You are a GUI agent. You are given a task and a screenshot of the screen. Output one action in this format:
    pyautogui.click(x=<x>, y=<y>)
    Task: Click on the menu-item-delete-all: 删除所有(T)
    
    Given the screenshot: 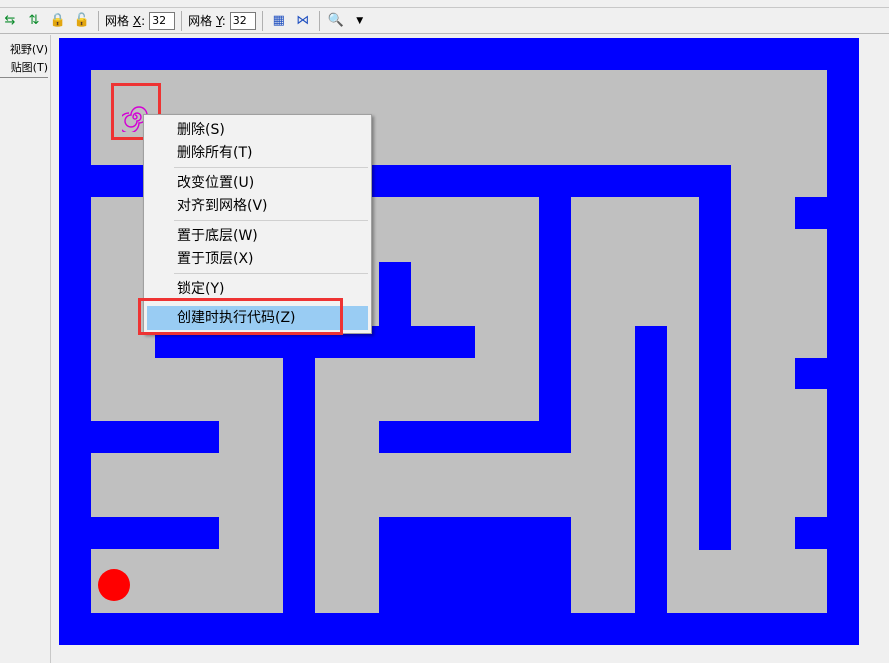 What is the action you would take?
    pyautogui.click(x=214, y=153)
    